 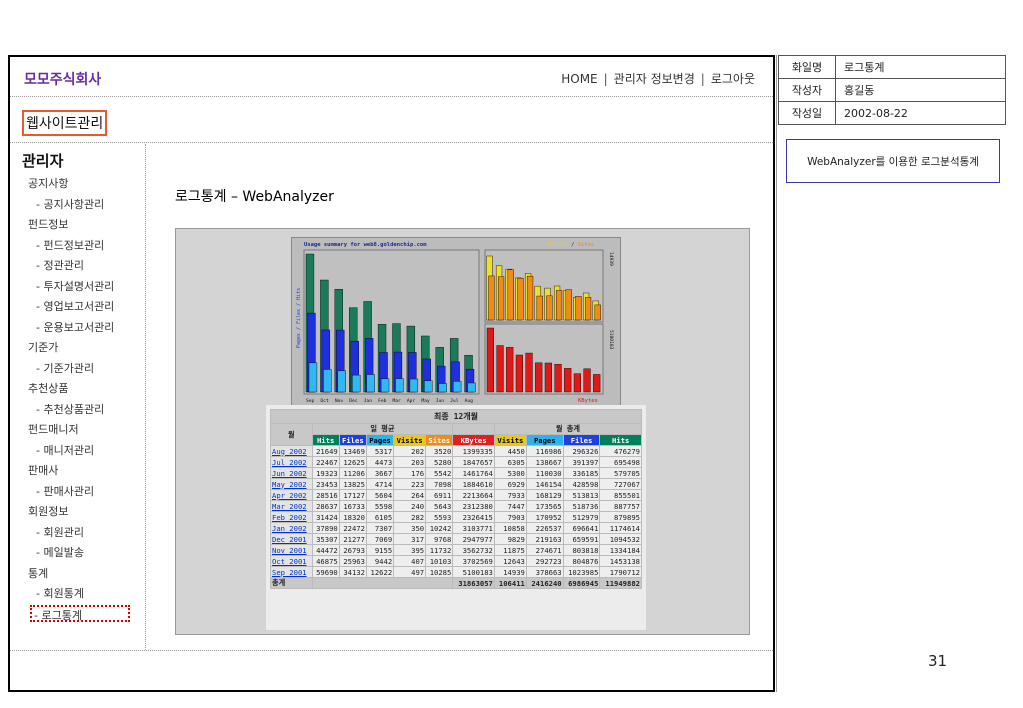 What do you see at coordinates (510, 462) in the screenshot?
I see `table-cell: 6305` at bounding box center [510, 462].